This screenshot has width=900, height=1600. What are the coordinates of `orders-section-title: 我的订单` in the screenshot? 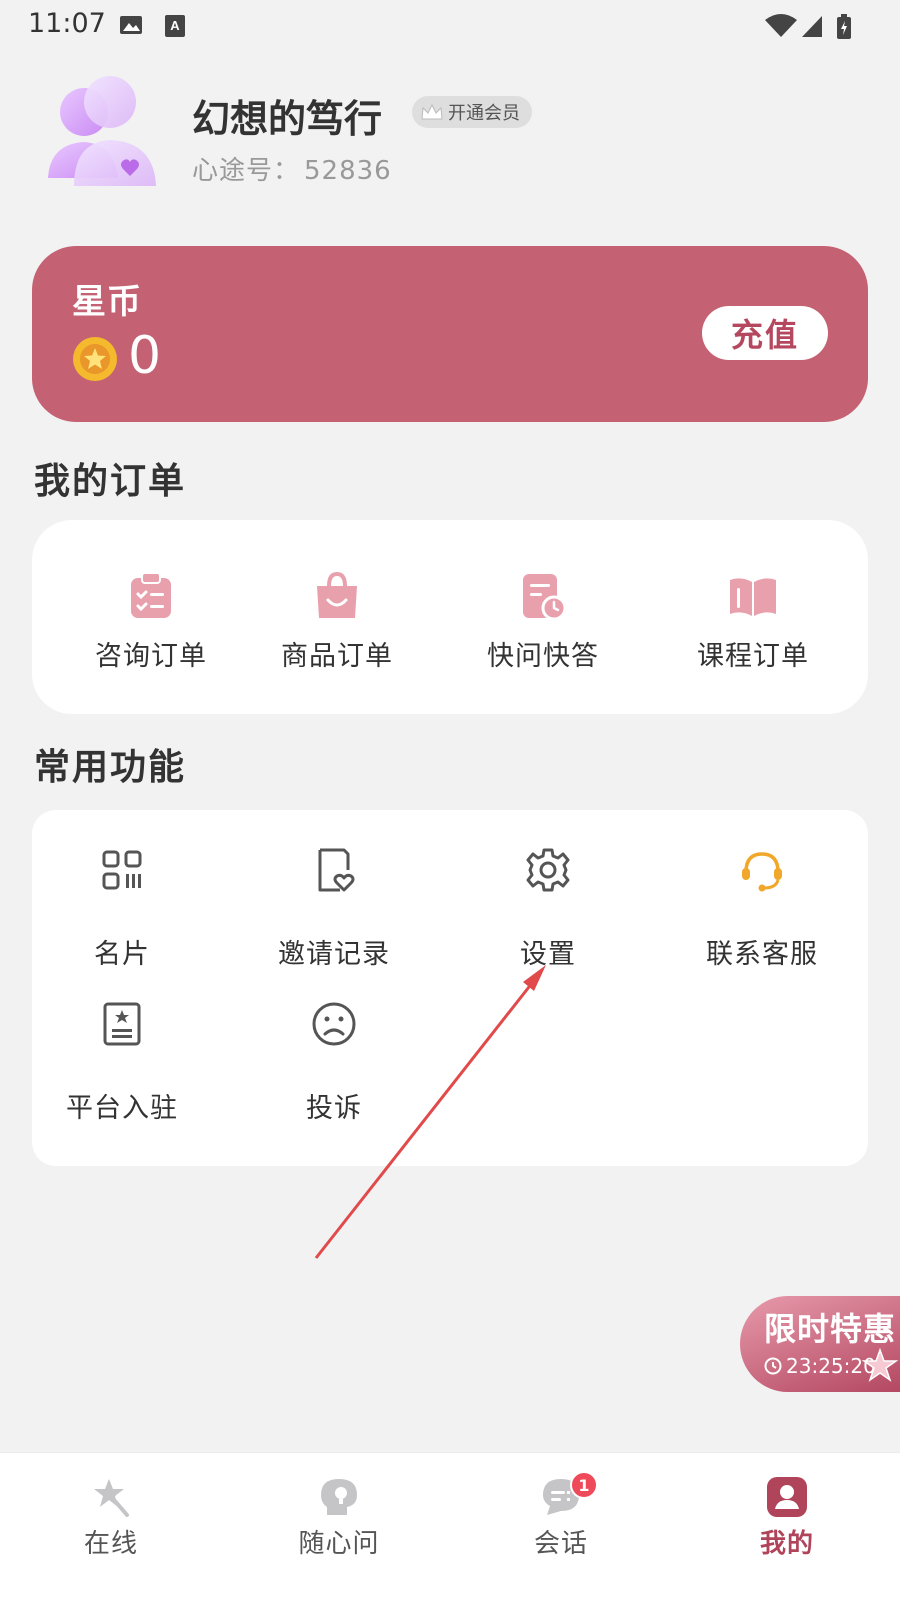 It's located at (110, 481).